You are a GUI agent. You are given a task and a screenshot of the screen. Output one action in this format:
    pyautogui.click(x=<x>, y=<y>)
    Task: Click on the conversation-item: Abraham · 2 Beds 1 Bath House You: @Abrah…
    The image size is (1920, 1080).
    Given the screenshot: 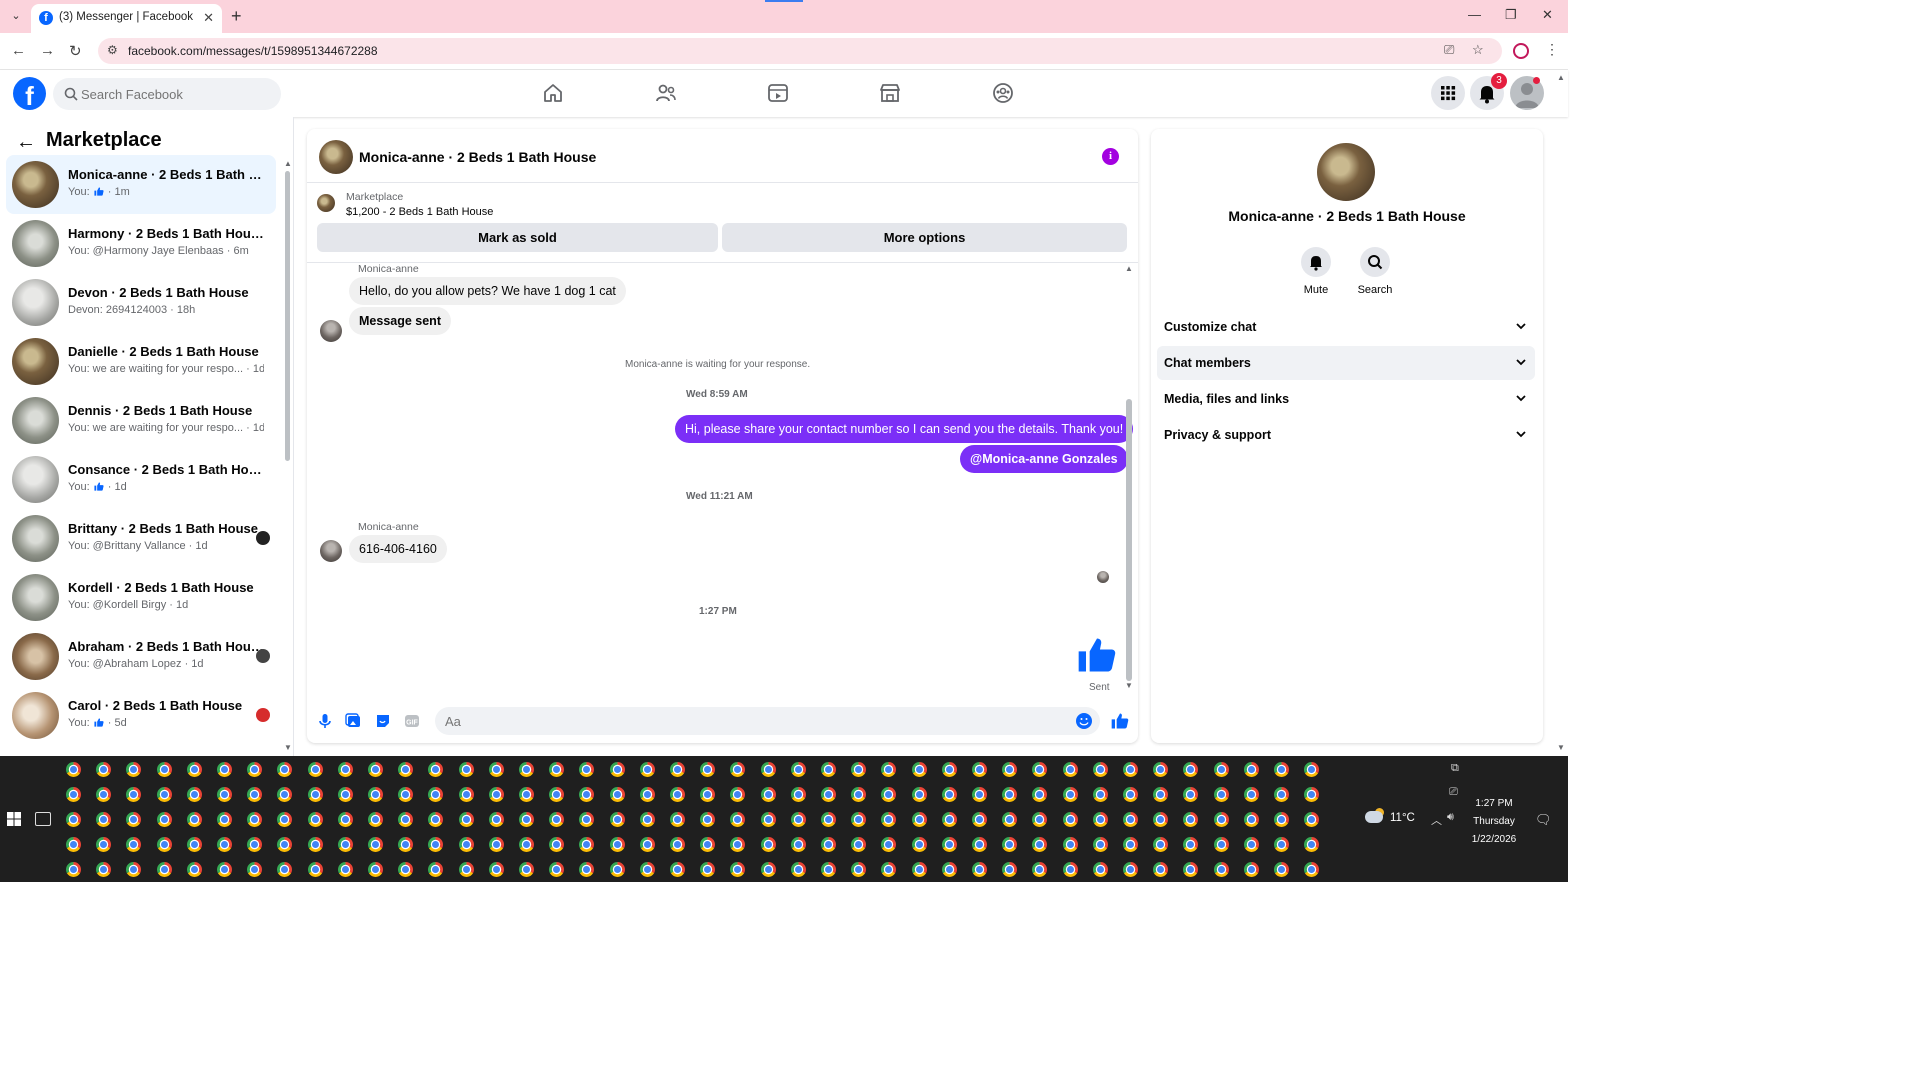 What is the action you would take?
    pyautogui.click(x=141, y=656)
    